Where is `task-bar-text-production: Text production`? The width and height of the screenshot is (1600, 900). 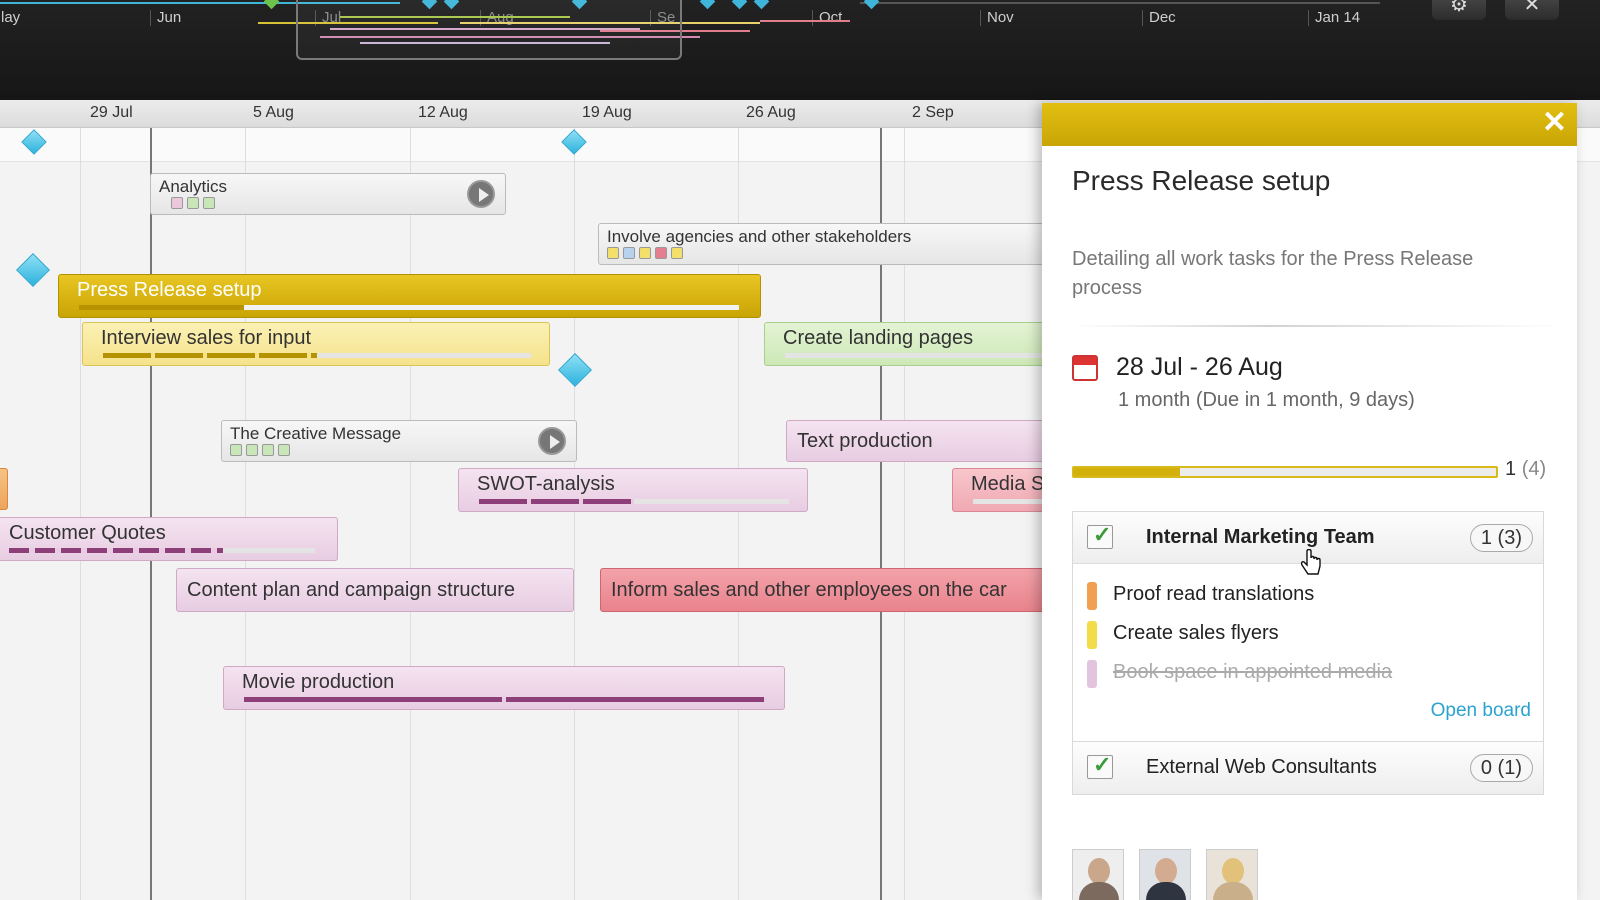 task-bar-text-production: Text production is located at coordinates (921, 441).